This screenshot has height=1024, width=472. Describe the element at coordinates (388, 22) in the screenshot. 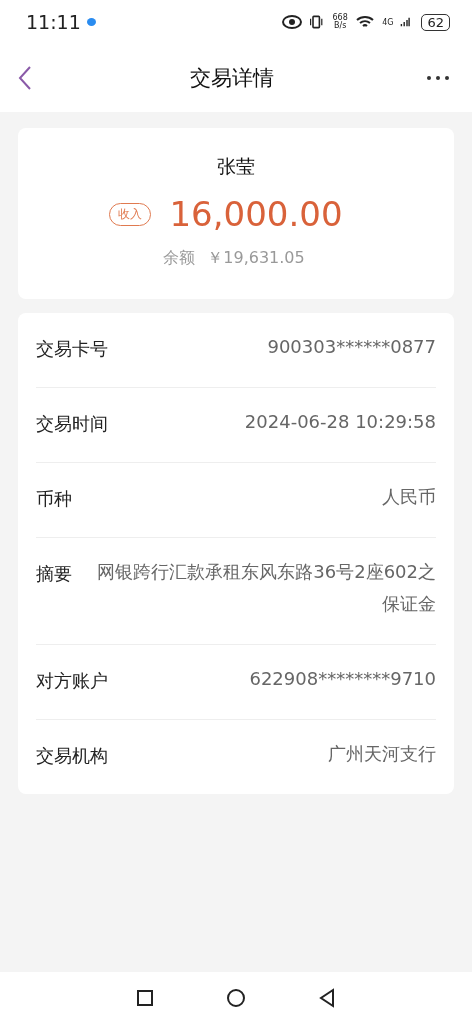

I see `network-type: 4G` at that location.